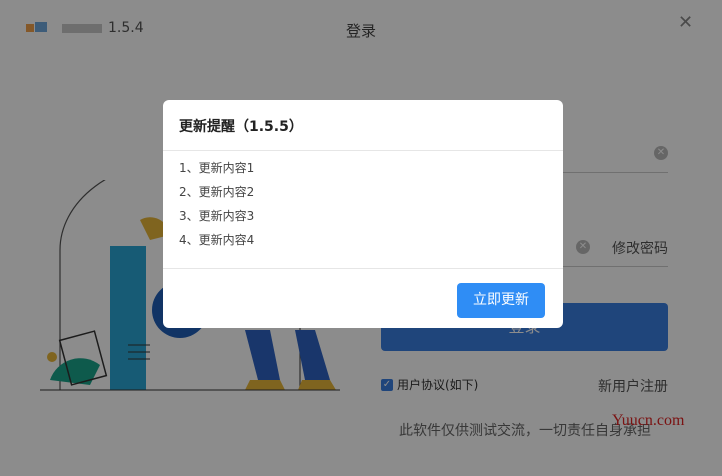 The height and width of the screenshot is (476, 722). Describe the element at coordinates (501, 300) in the screenshot. I see `update-now-button: 立即更新` at that location.